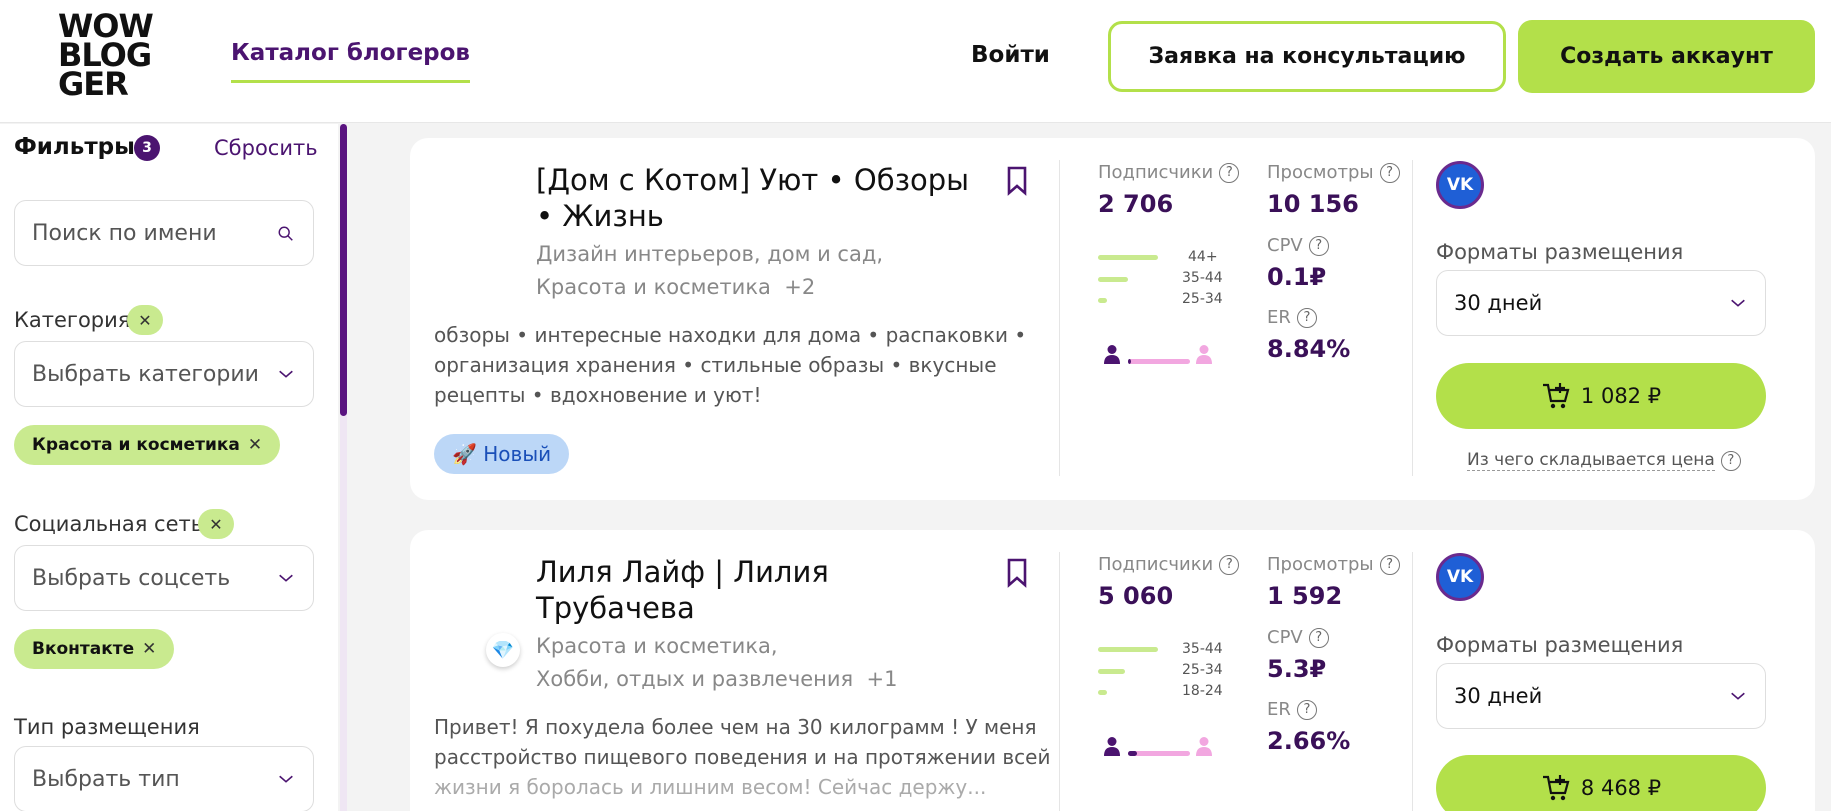 The image size is (1831, 811). What do you see at coordinates (164, 374) in the screenshot?
I see `category-select: Выбрать категории` at bounding box center [164, 374].